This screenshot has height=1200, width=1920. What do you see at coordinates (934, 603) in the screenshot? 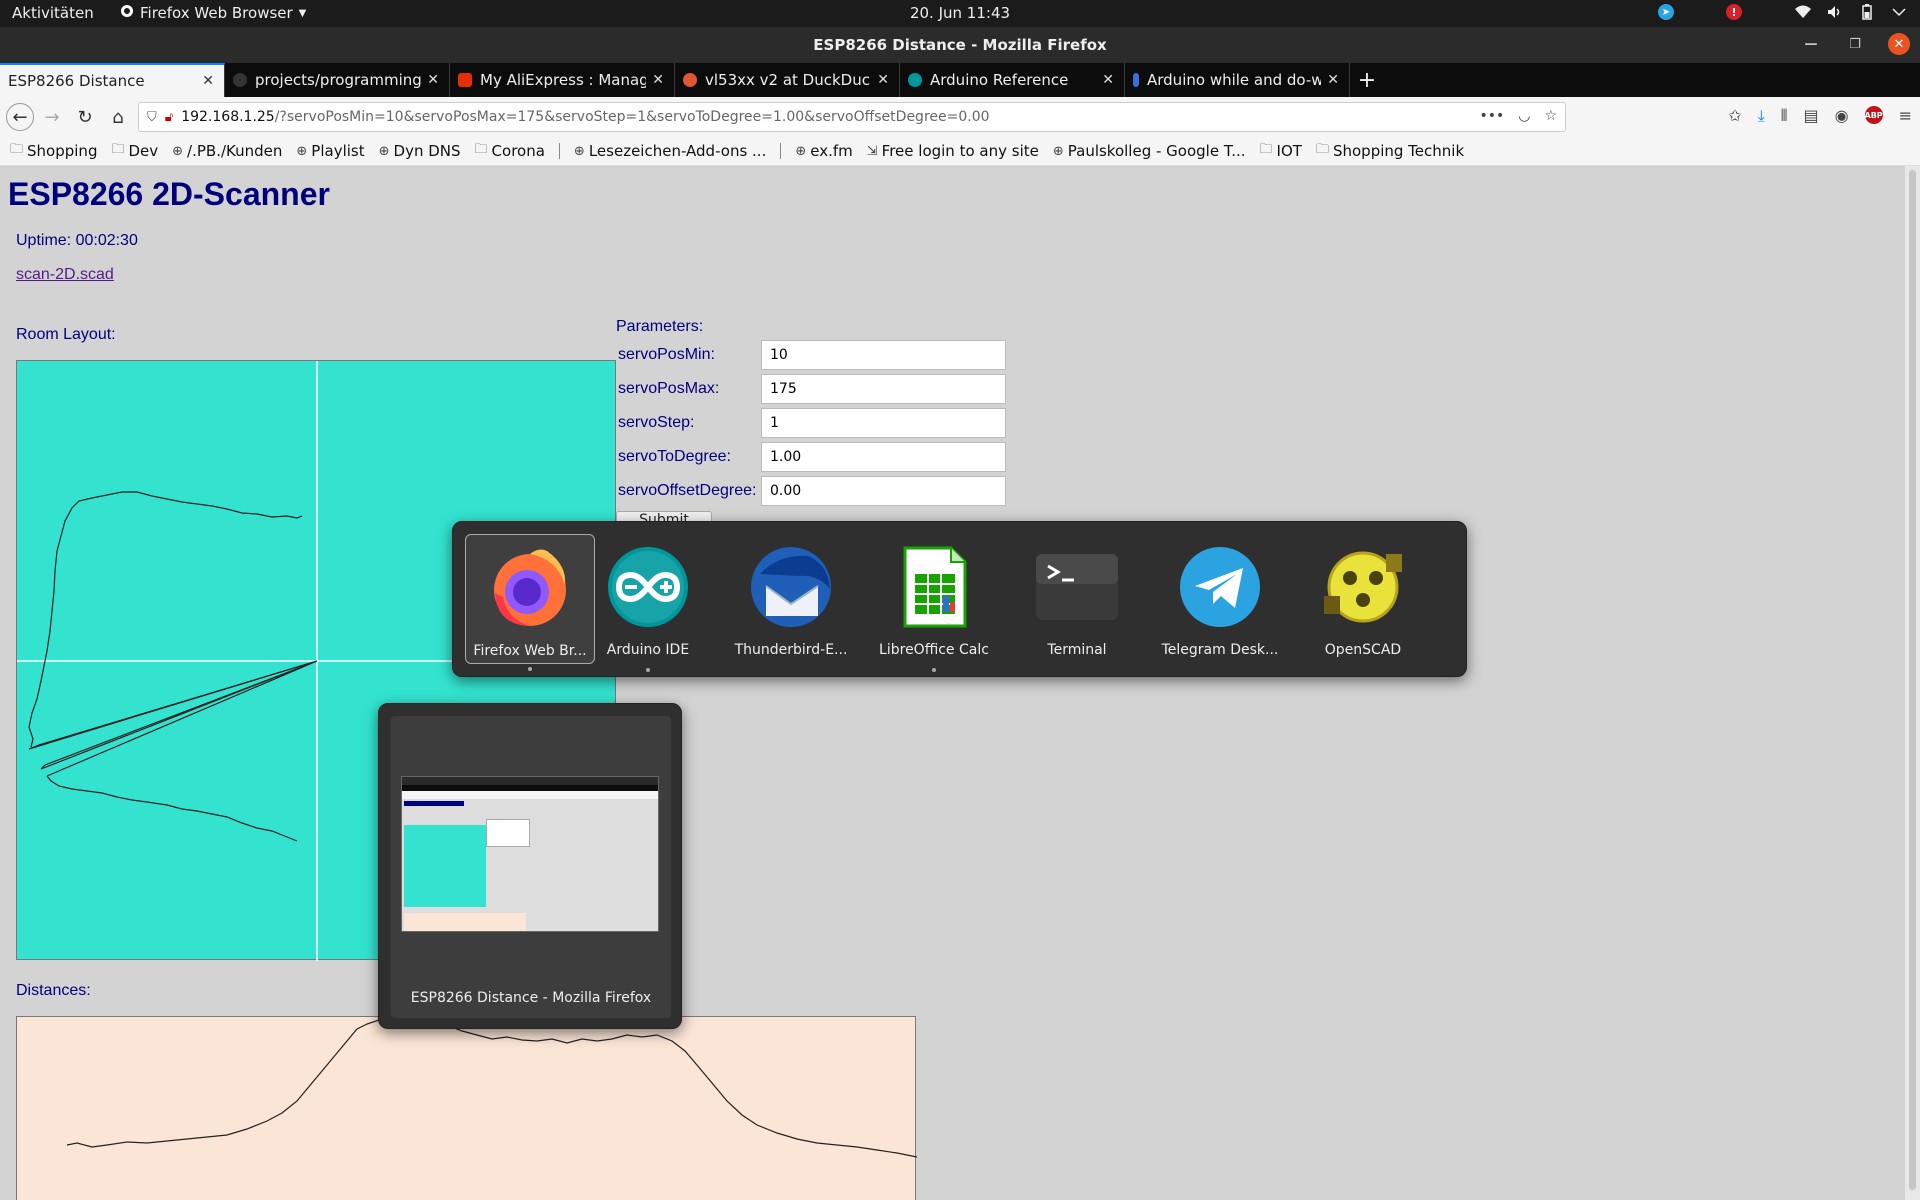
I see `switcher-app-libreoffice-calc: LibreOffice Calc` at bounding box center [934, 603].